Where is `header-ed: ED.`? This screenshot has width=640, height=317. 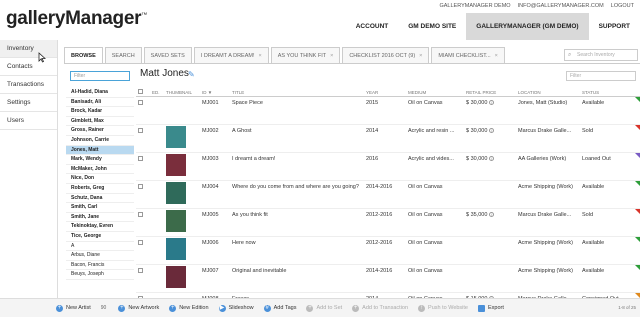 header-ed: ED. is located at coordinates (157, 92).